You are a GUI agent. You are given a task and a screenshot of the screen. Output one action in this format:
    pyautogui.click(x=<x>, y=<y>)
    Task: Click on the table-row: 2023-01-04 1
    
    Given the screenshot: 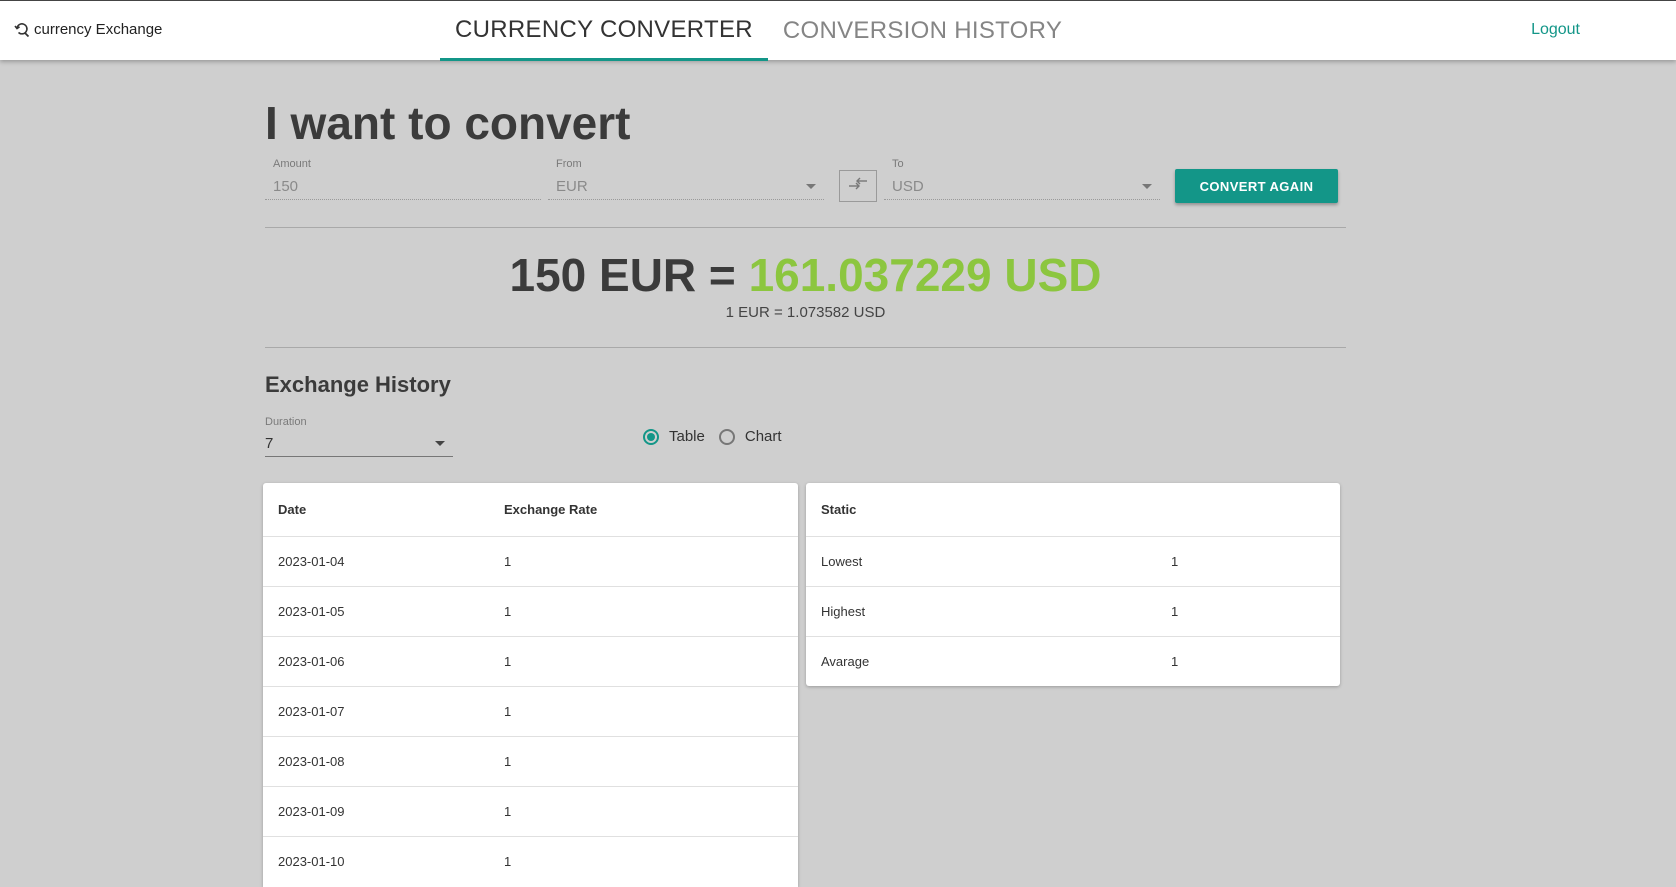 What is the action you would take?
    pyautogui.click(x=530, y=561)
    